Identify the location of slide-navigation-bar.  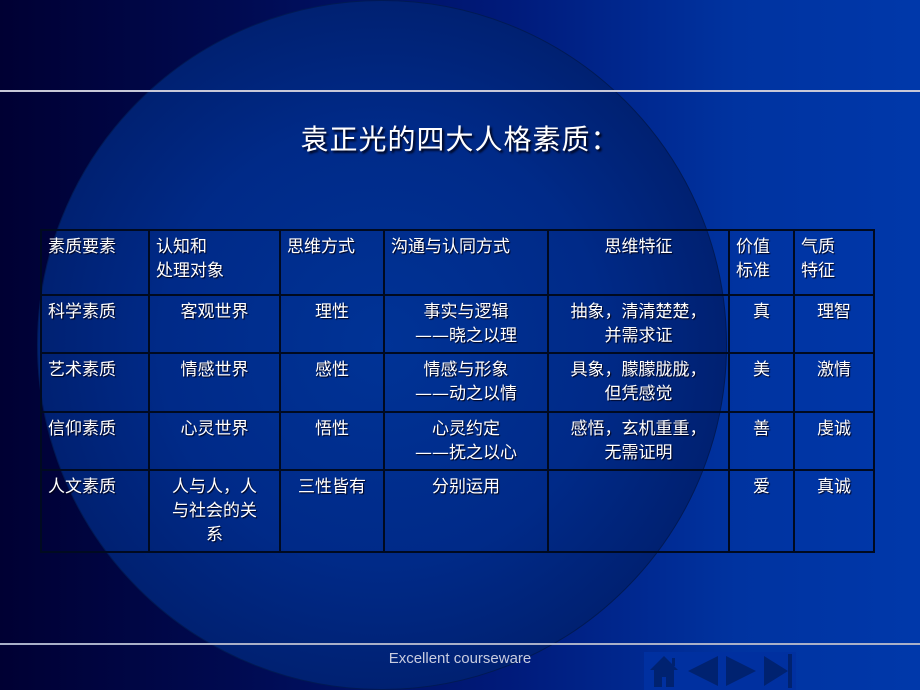
(720, 671).